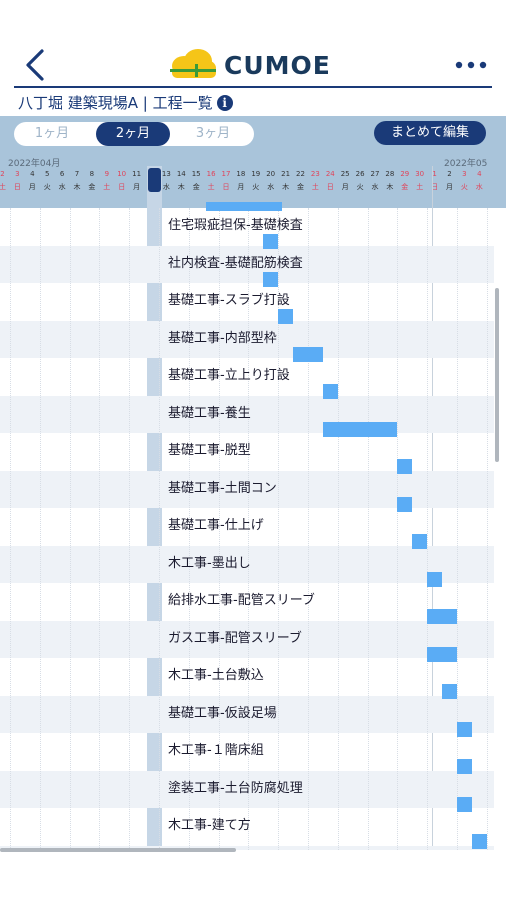  Describe the element at coordinates (133, 134) in the screenshot. I see `tab-2-month: 2ヶ月` at that location.